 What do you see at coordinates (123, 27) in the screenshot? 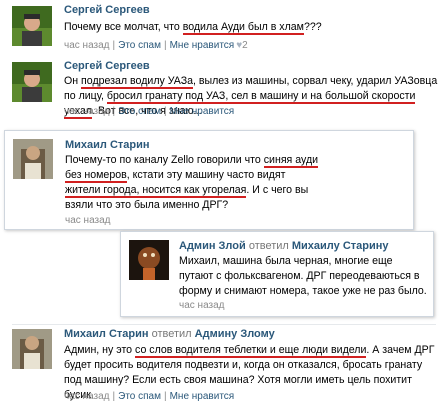
I see `text-part: Почему все молчат, что` at bounding box center [123, 27].